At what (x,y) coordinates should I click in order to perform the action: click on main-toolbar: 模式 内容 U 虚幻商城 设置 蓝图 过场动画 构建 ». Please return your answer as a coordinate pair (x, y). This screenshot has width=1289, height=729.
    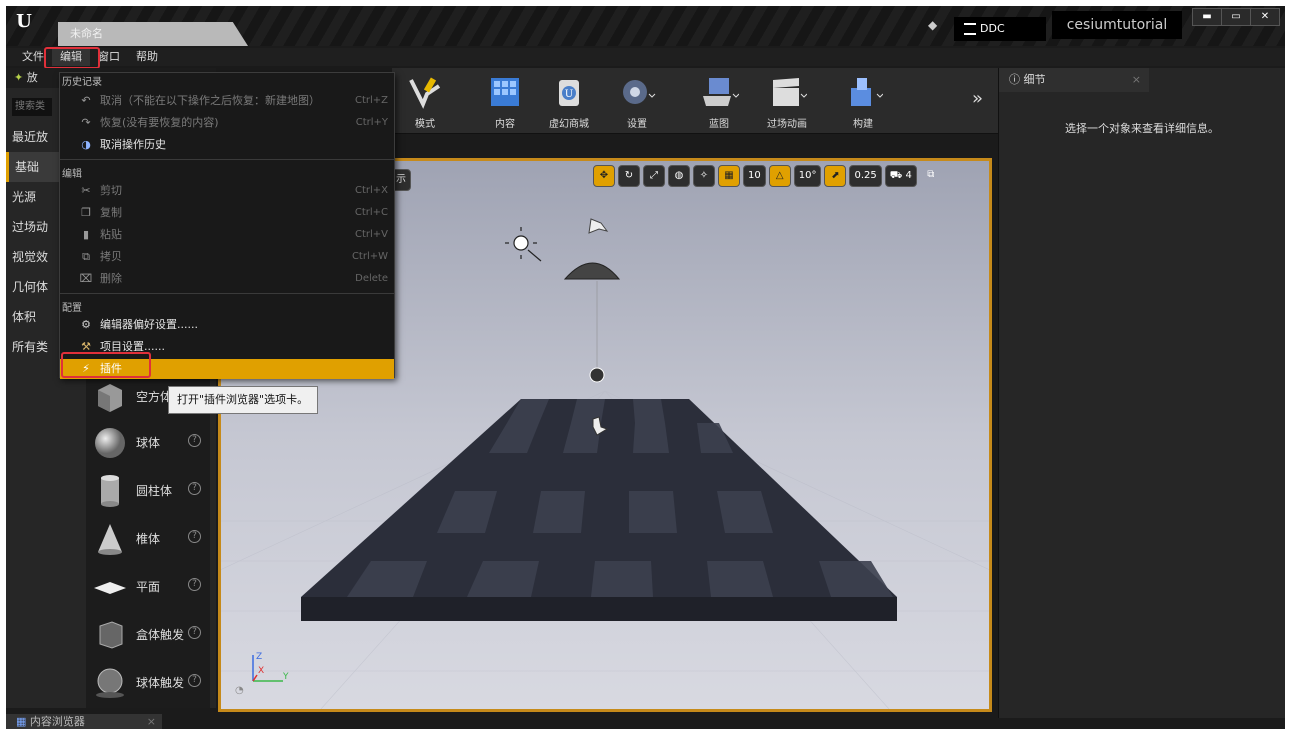
    Looking at the image, I should click on (695, 101).